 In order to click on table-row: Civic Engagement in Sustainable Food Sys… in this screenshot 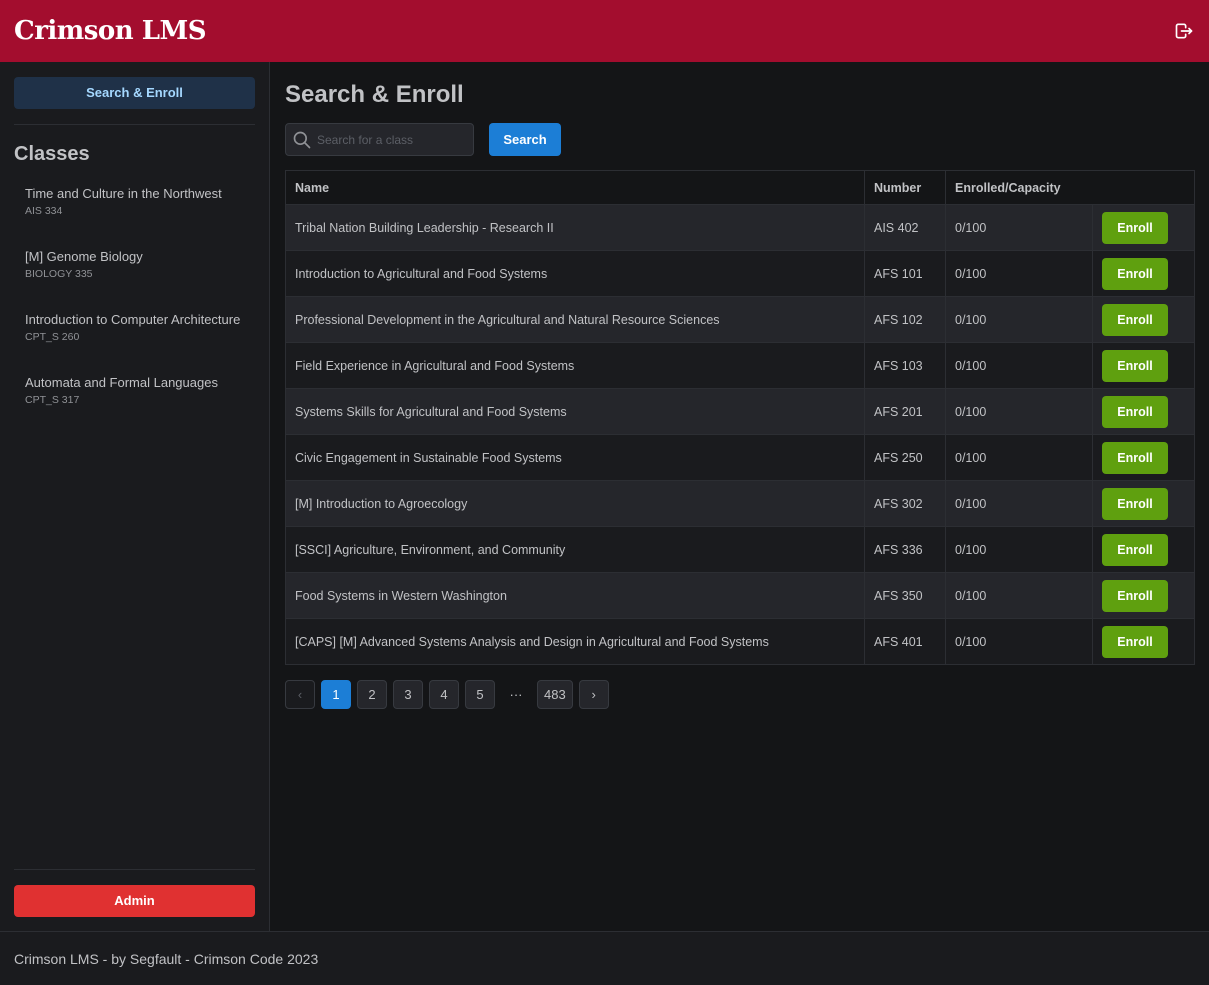, I will do `click(740, 457)`.